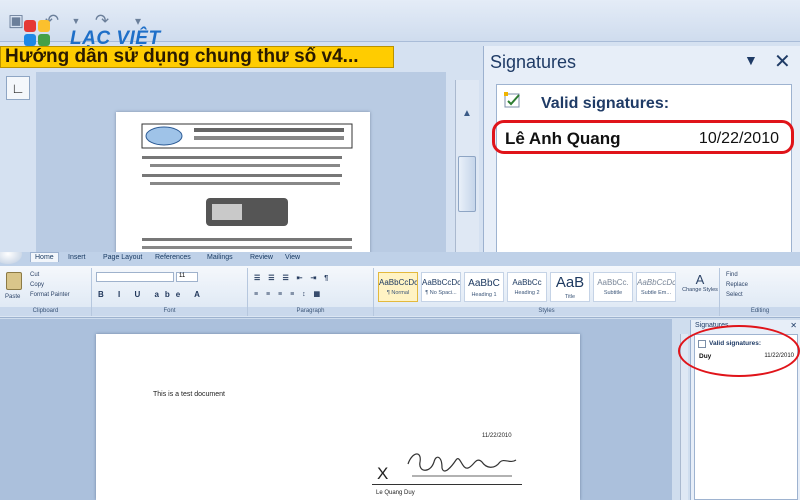  What do you see at coordinates (45, 311) in the screenshot?
I see `clipboard-group-label: Clipboard` at bounding box center [45, 311].